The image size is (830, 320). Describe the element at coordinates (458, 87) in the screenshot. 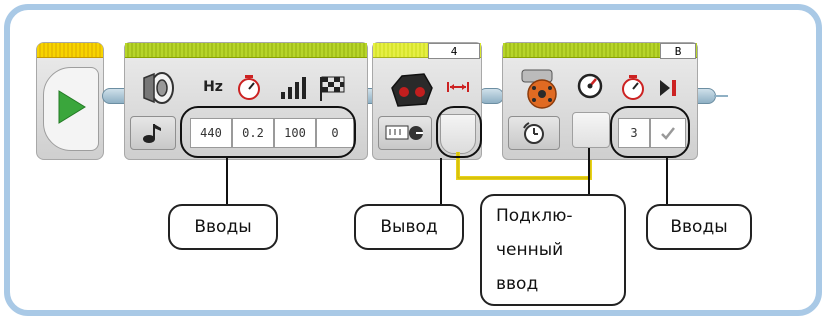

I see `distance-arrows-icon` at that location.